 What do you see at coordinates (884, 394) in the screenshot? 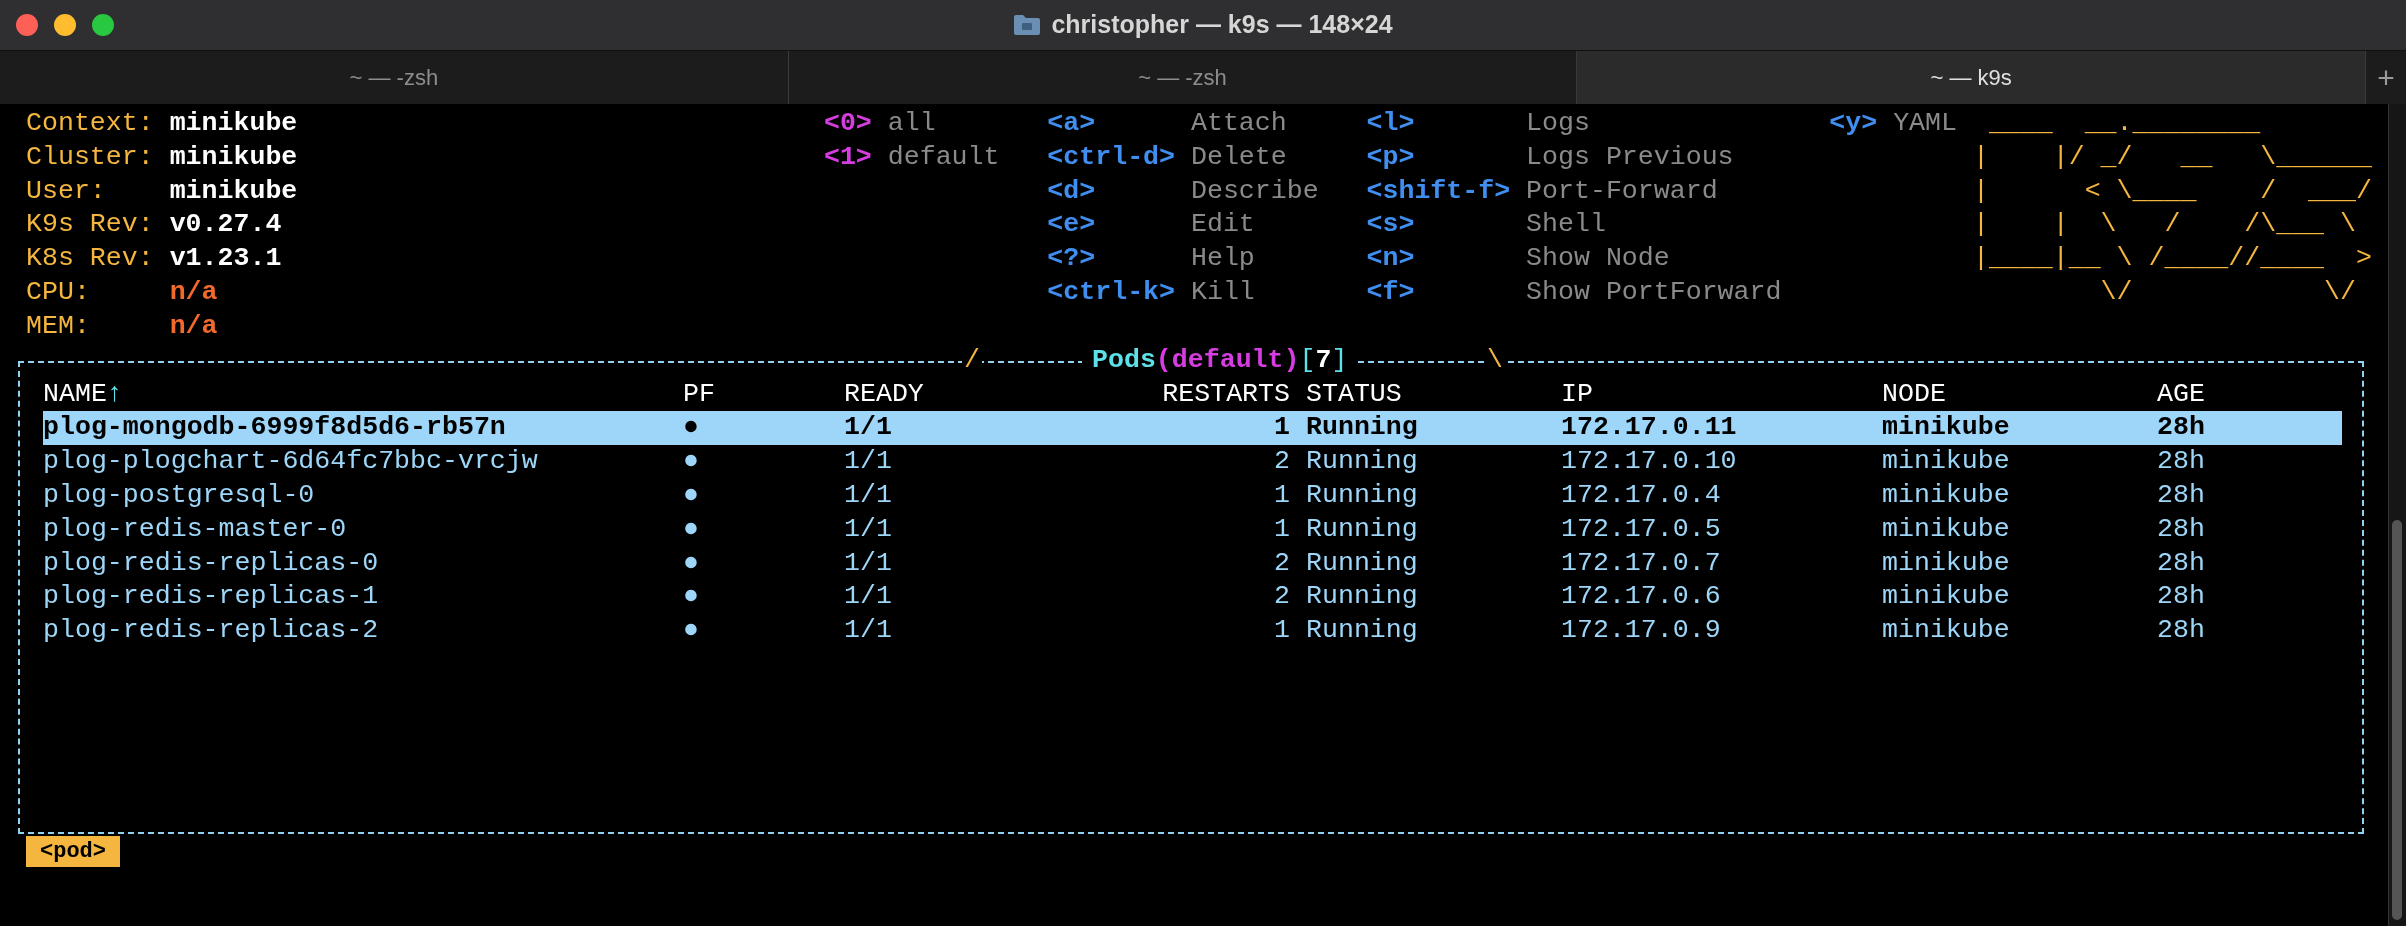
I see `column-header: READY` at bounding box center [884, 394].